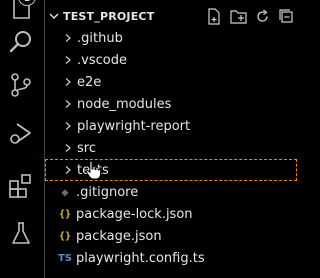  I want to click on flask-icon, so click(21, 233).